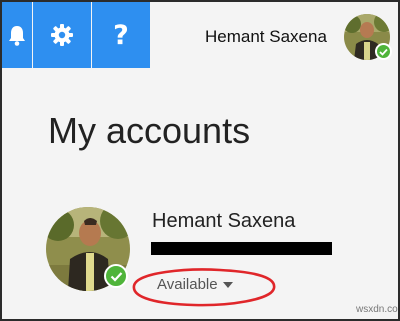 The image size is (400, 321). What do you see at coordinates (227, 284) in the screenshot?
I see `chevron-down-icon` at bounding box center [227, 284].